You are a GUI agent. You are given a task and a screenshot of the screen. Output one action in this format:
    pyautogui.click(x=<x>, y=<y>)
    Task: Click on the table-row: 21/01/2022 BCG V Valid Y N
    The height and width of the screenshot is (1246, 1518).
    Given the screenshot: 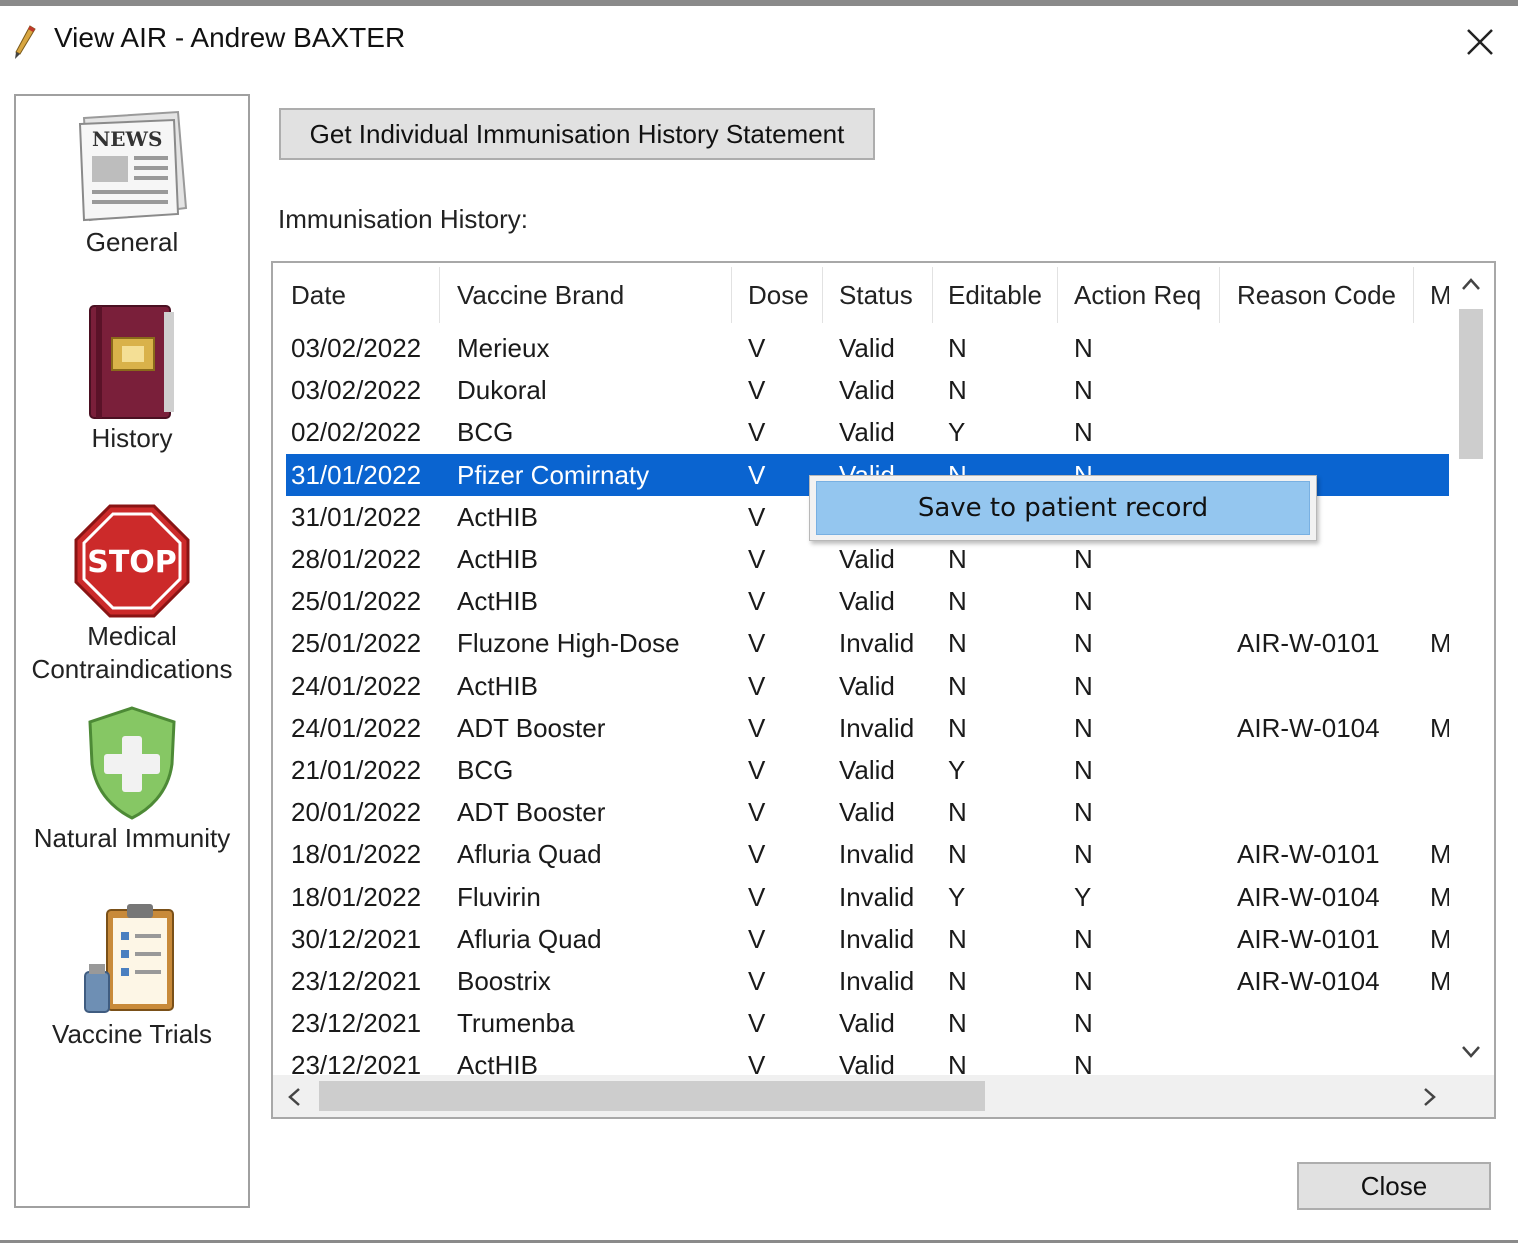 What is the action you would take?
    pyautogui.click(x=861, y=770)
    